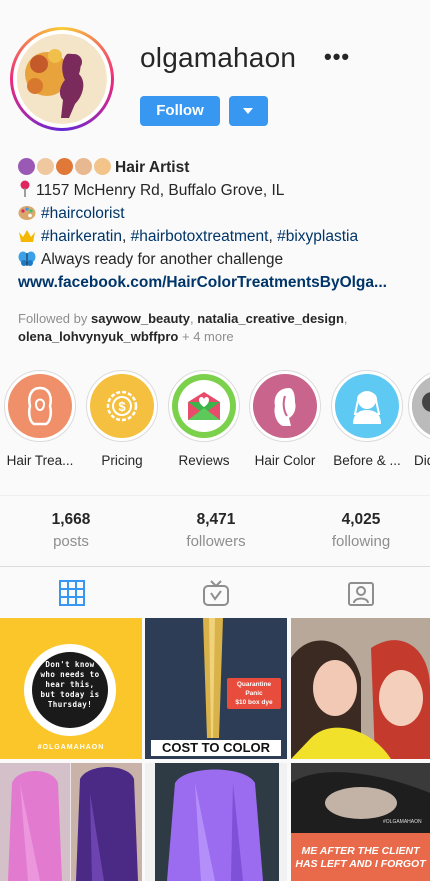 Image resolution: width=430 pixels, height=881 pixels. Describe the element at coordinates (337, 57) in the screenshot. I see `ellipsis-icon: •••` at that location.